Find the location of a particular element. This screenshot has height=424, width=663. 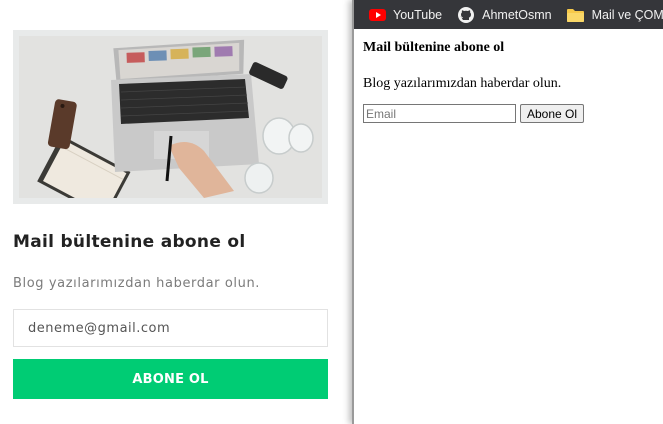

bookmark-label: AhmetOsmn is located at coordinates (517, 14).